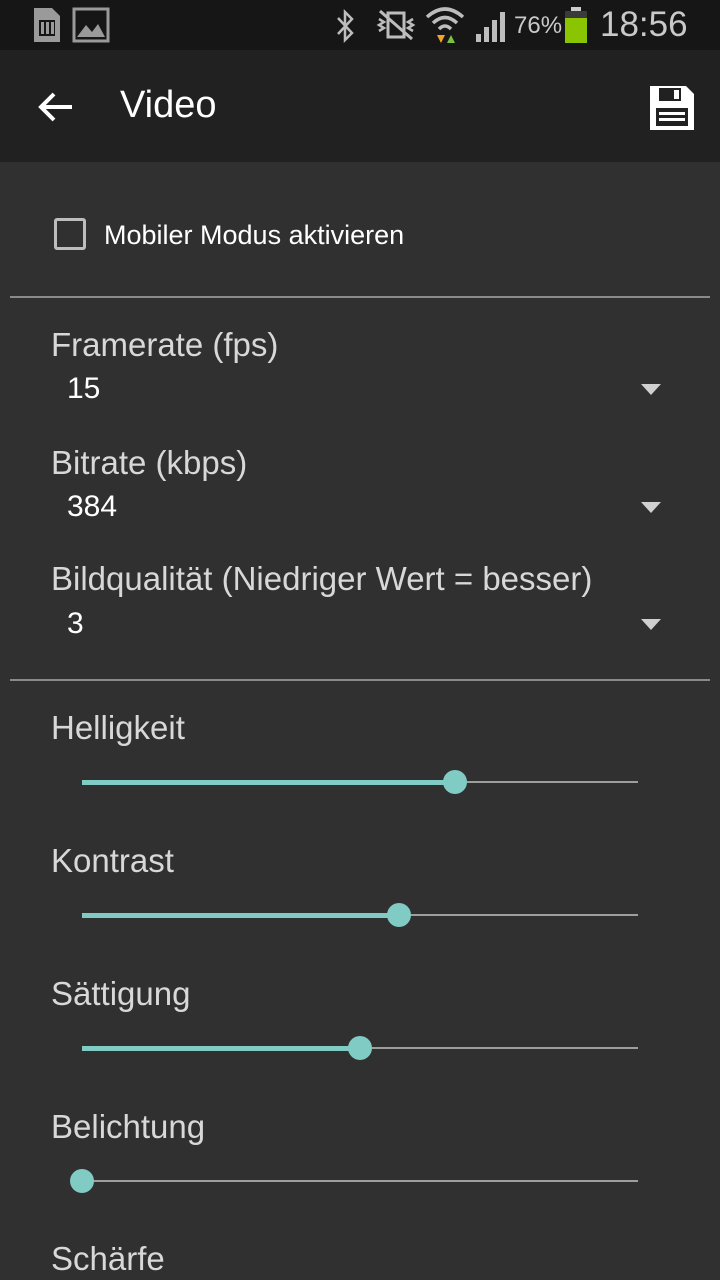 The image size is (720, 1280). What do you see at coordinates (149, 462) in the screenshot?
I see `bitrate-label: Bitrate (kbps)` at bounding box center [149, 462].